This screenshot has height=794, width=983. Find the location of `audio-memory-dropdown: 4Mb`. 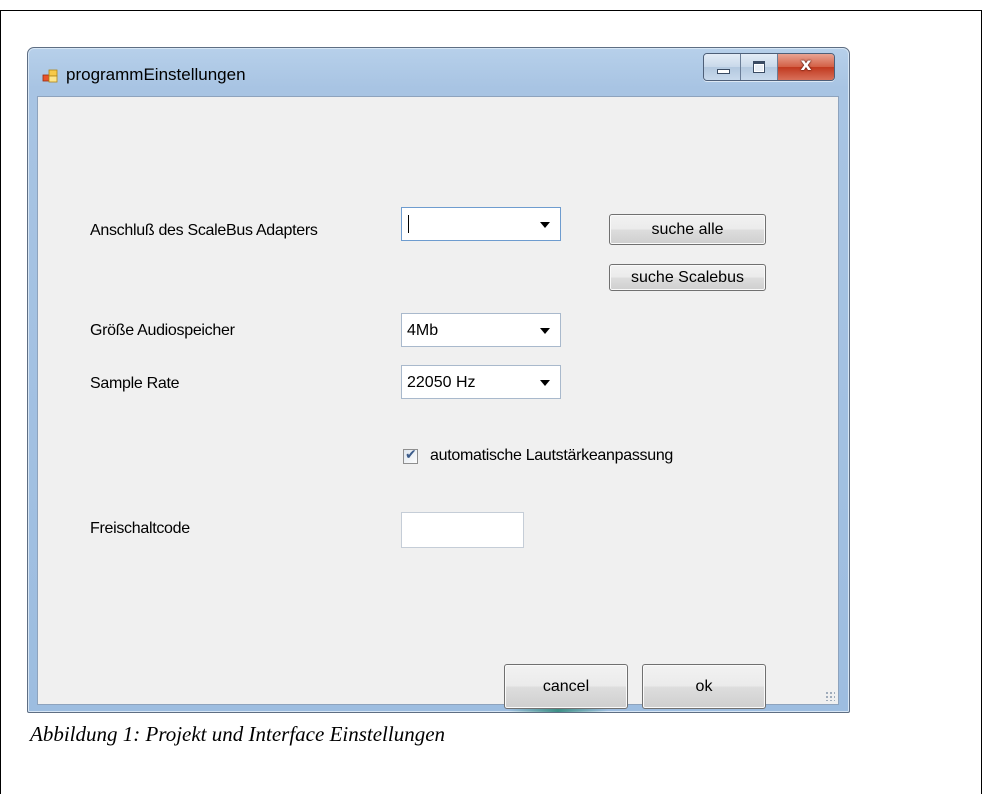

audio-memory-dropdown: 4Mb is located at coordinates (481, 330).